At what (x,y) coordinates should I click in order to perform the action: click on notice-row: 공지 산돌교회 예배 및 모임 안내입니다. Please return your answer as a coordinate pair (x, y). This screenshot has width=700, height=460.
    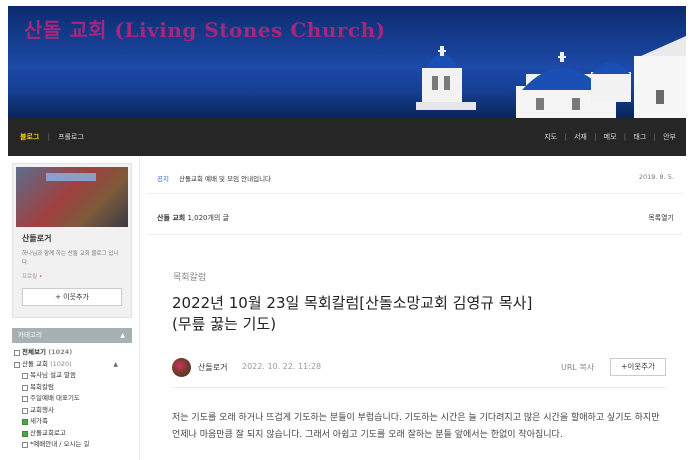
    Looking at the image, I should click on (214, 178).